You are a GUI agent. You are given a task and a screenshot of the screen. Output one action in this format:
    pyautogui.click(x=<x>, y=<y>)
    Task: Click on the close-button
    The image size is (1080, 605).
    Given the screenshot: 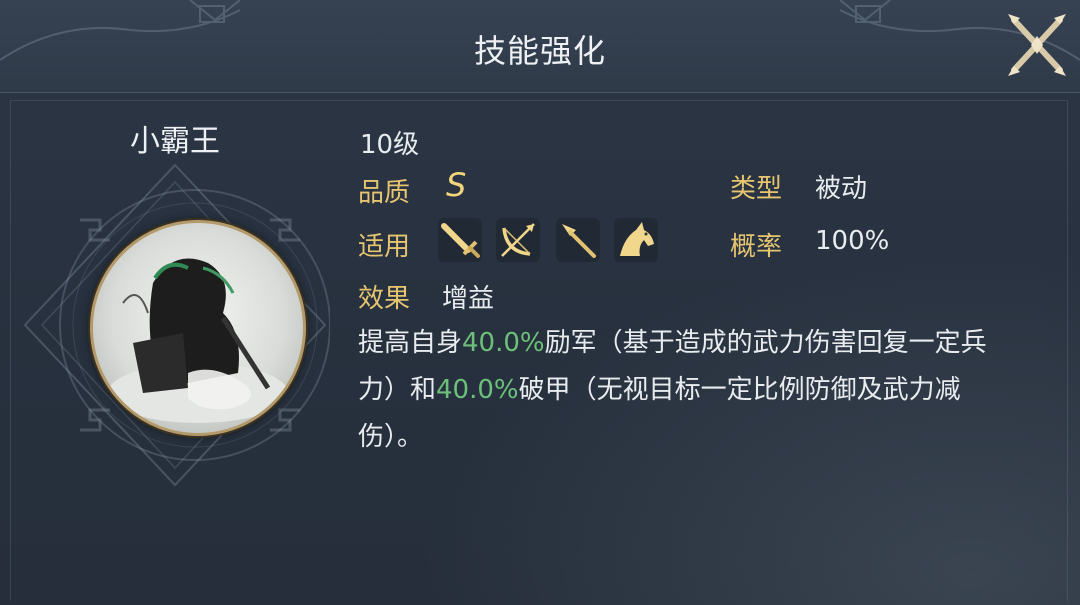 What is the action you would take?
    pyautogui.click(x=1037, y=45)
    